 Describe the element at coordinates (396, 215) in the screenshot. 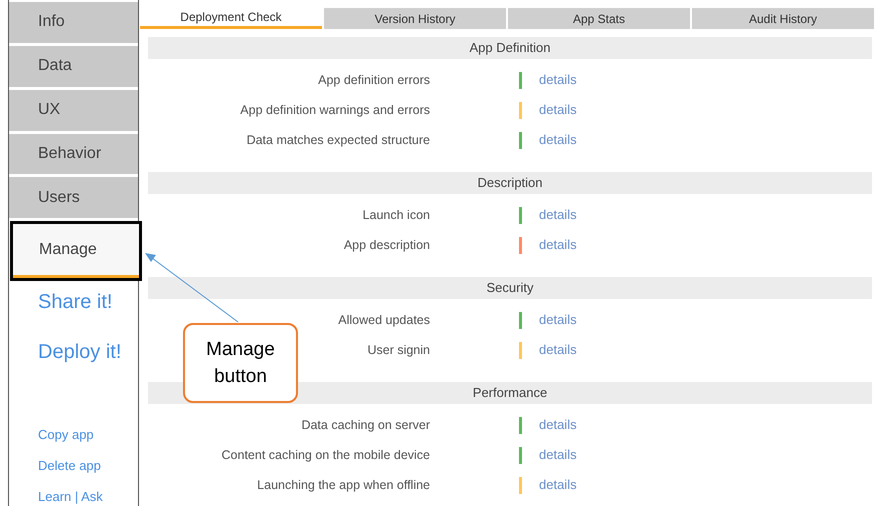

I see `check-label: Launch icon` at that location.